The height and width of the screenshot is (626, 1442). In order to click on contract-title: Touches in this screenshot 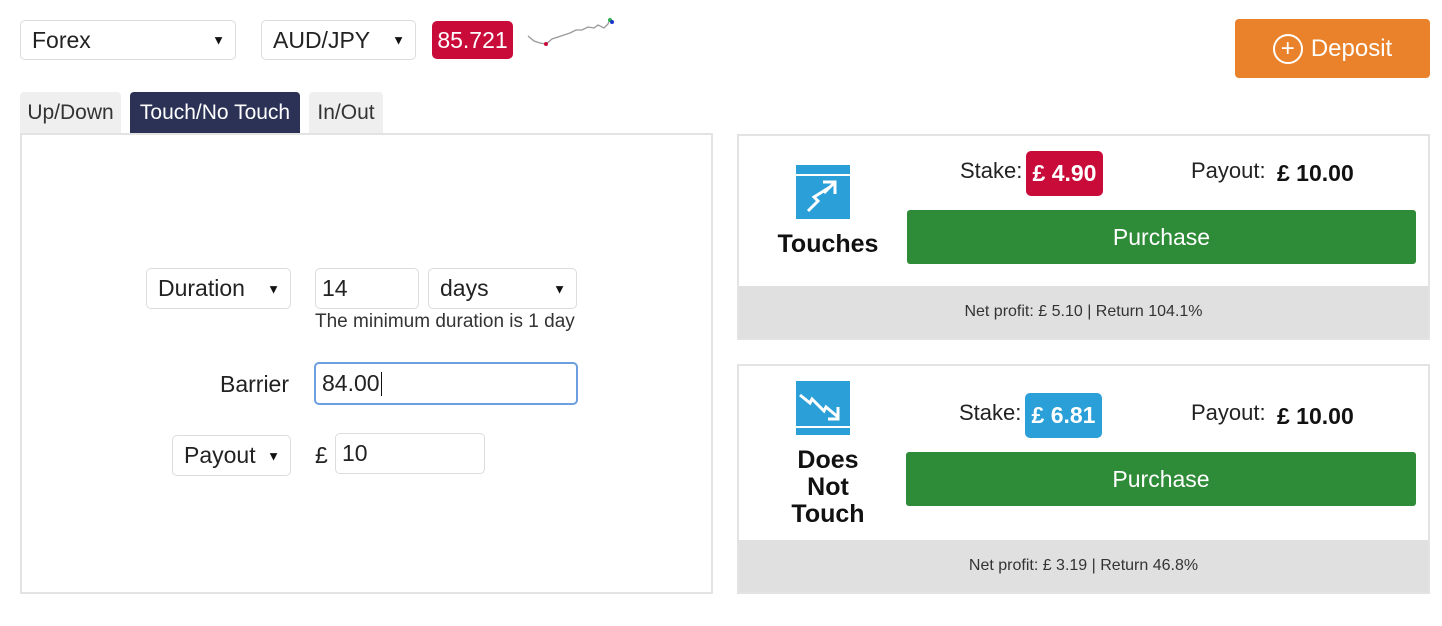, I will do `click(828, 244)`.